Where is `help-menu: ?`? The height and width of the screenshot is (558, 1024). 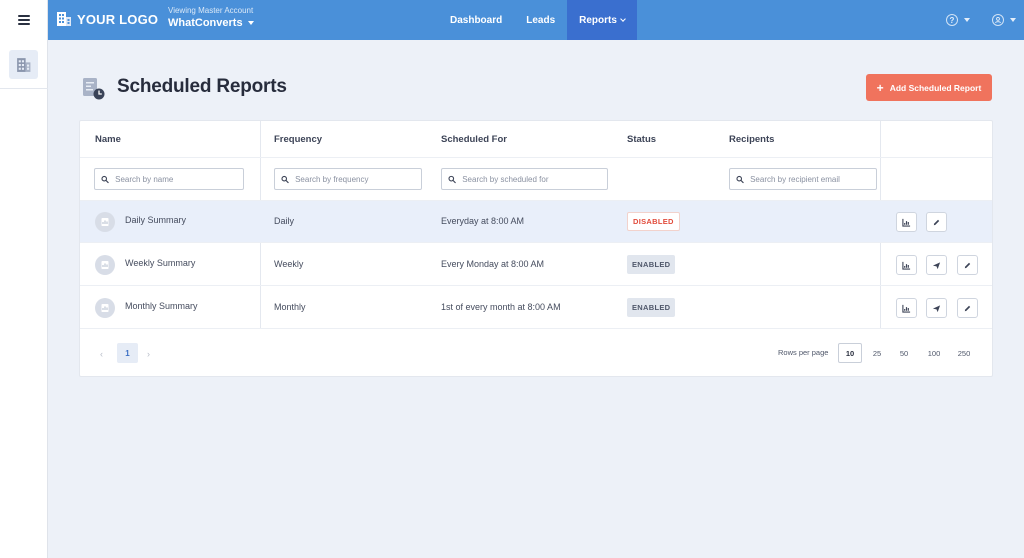
help-menu: ? is located at coordinates (958, 20).